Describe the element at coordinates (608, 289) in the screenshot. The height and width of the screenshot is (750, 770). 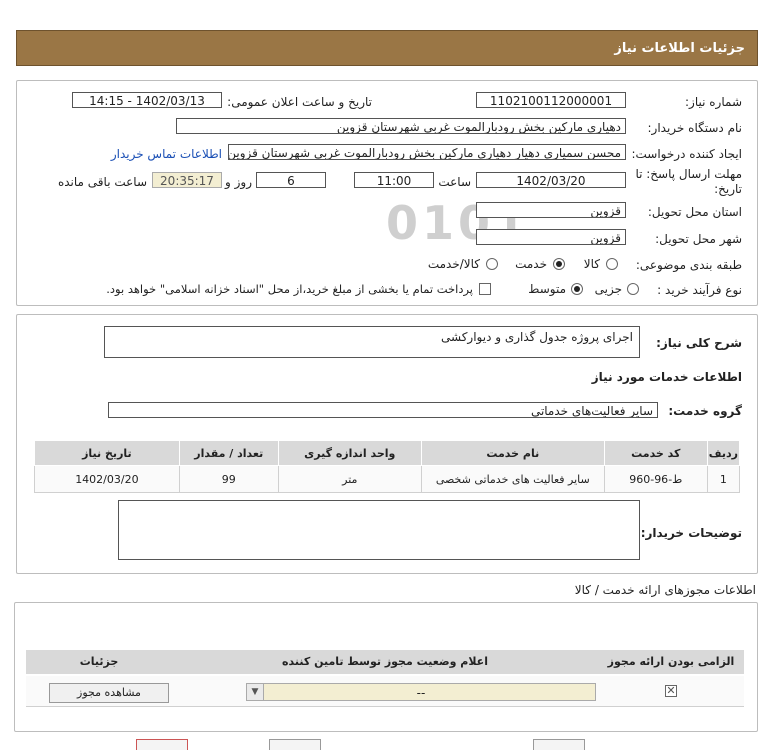
I see `process-option-minor: جزیی` at that location.